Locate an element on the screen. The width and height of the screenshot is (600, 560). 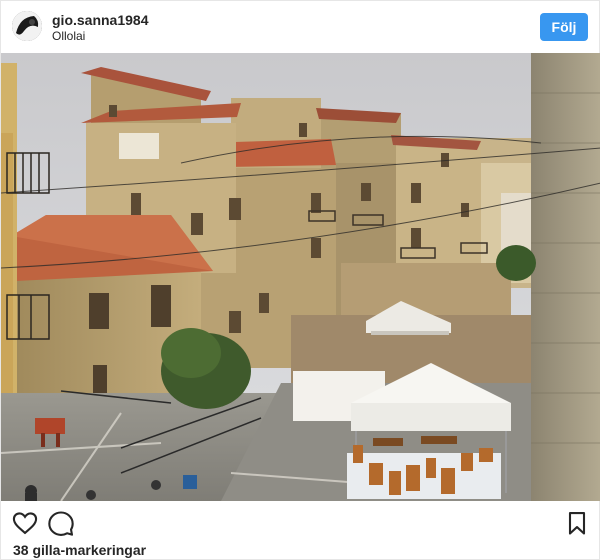
comment-button is located at coordinates (61, 523).